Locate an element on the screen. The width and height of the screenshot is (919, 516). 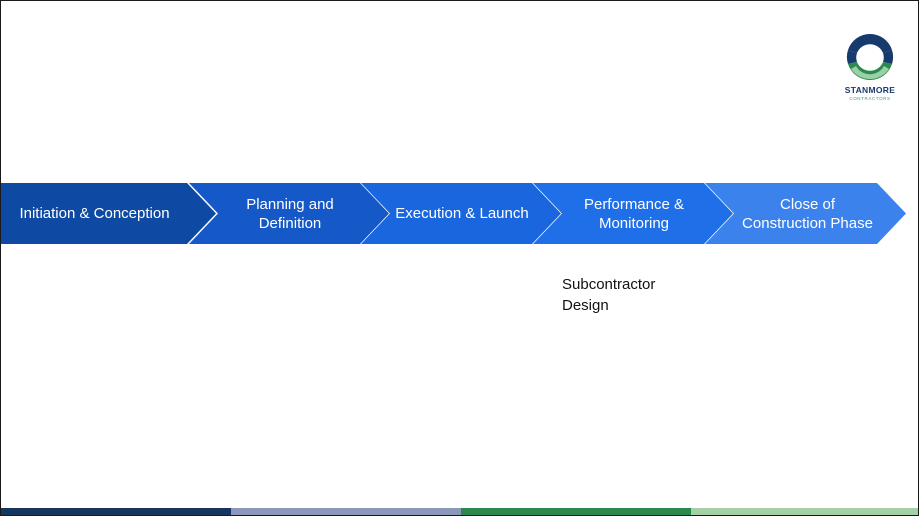
phase-label: Execution & Launch is located at coordinates (462, 213).